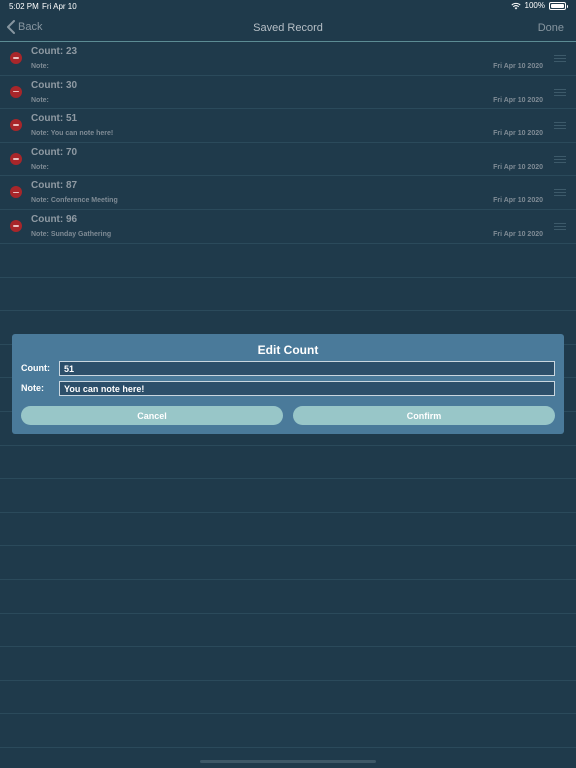 The height and width of the screenshot is (768, 576). I want to click on record-count: Count: 30, so click(54, 85).